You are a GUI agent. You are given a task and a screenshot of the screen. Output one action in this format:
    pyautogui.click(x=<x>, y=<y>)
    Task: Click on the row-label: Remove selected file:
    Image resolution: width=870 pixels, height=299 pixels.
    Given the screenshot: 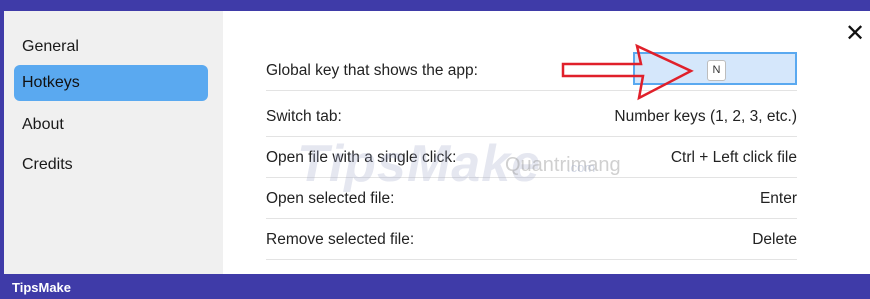 What is the action you would take?
    pyautogui.click(x=340, y=239)
    